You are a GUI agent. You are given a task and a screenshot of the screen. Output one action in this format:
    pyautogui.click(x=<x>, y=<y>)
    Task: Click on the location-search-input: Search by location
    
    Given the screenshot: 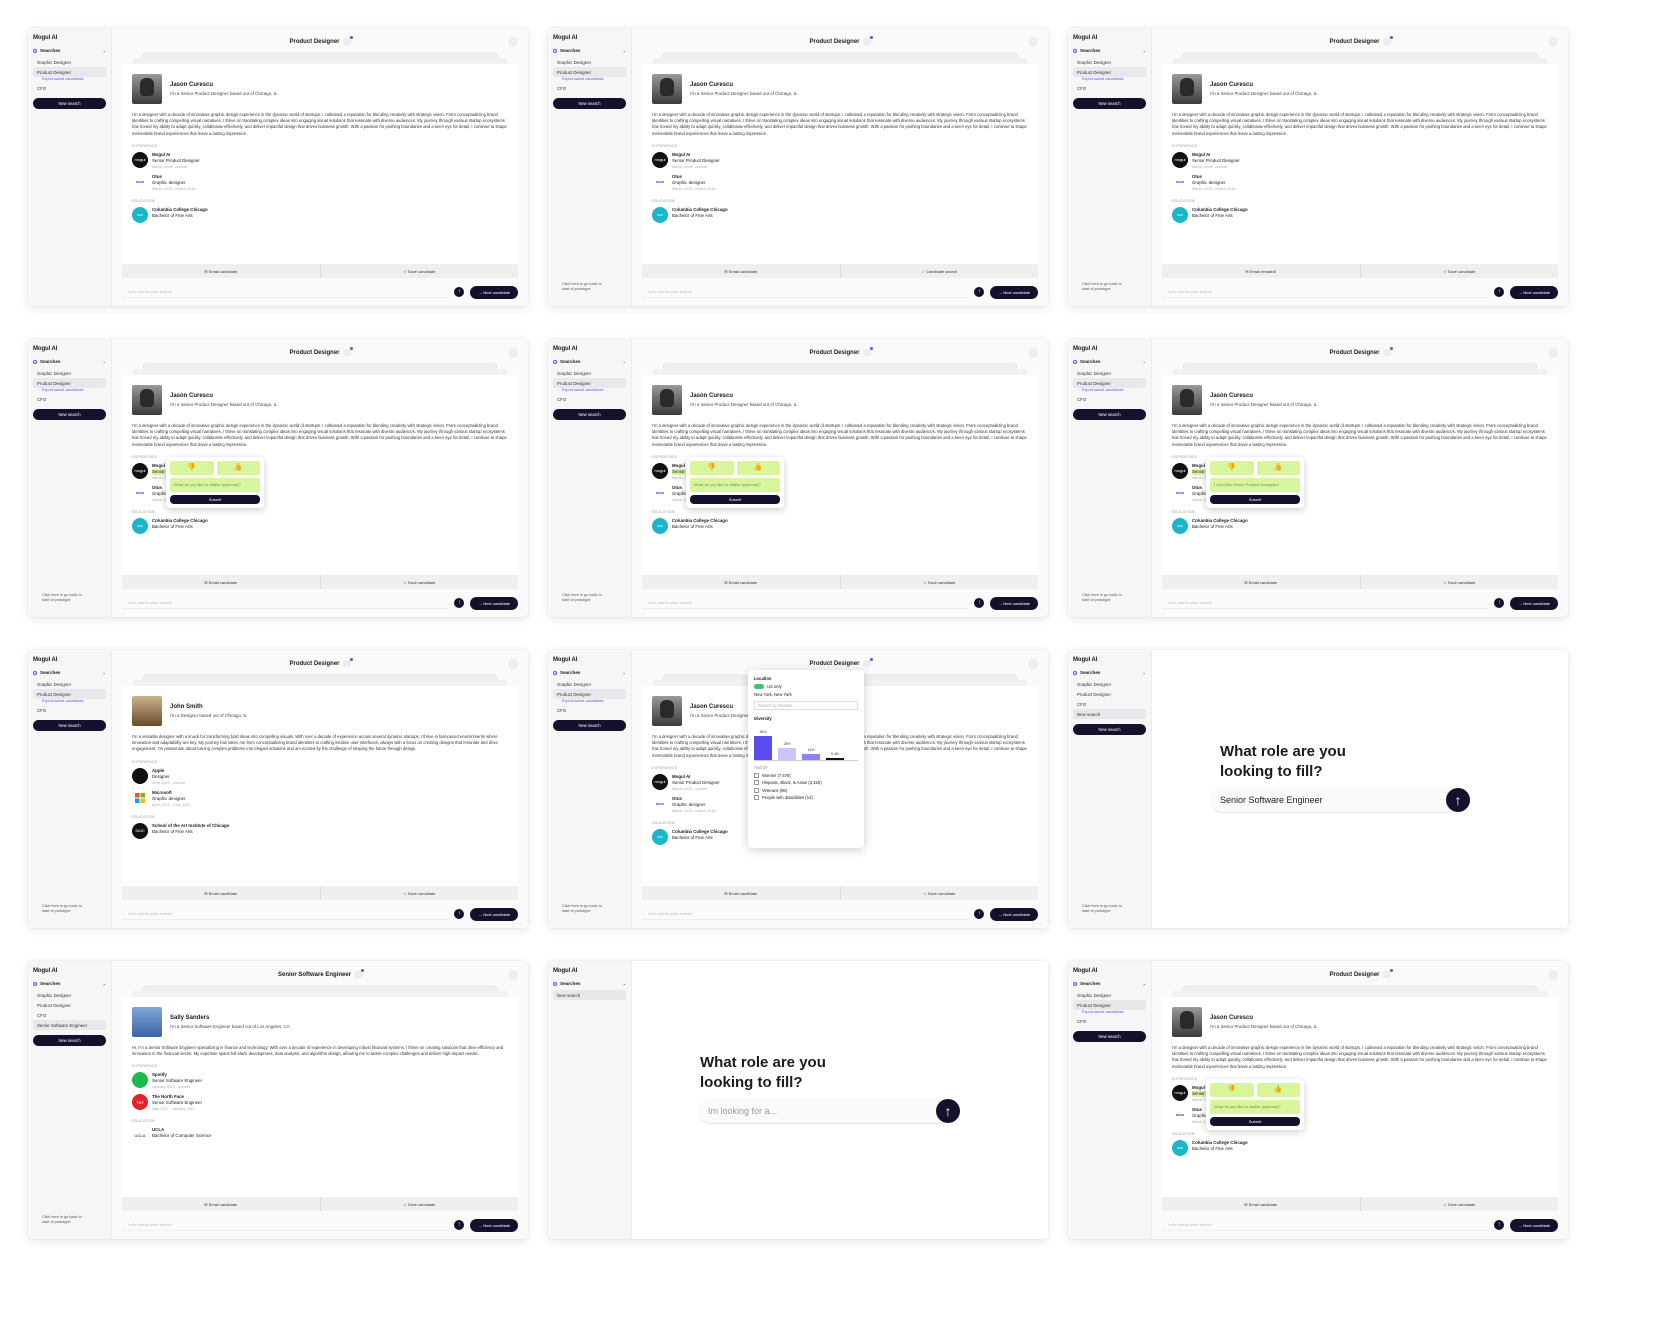 What is the action you would take?
    pyautogui.click(x=806, y=706)
    